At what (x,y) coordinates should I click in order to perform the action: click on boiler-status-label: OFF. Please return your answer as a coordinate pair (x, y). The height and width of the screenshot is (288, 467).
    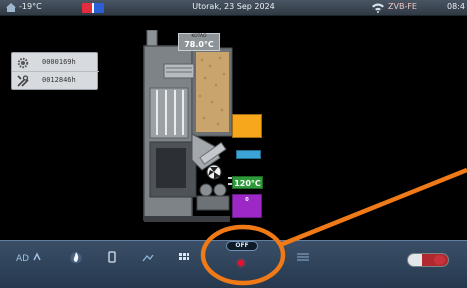
    Looking at the image, I should click on (242, 246).